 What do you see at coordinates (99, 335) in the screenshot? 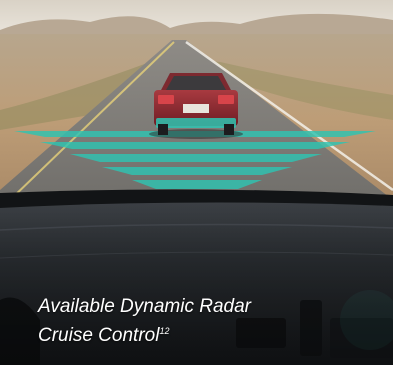
I see `caption-line-2-text: Cruise Control` at bounding box center [99, 335].